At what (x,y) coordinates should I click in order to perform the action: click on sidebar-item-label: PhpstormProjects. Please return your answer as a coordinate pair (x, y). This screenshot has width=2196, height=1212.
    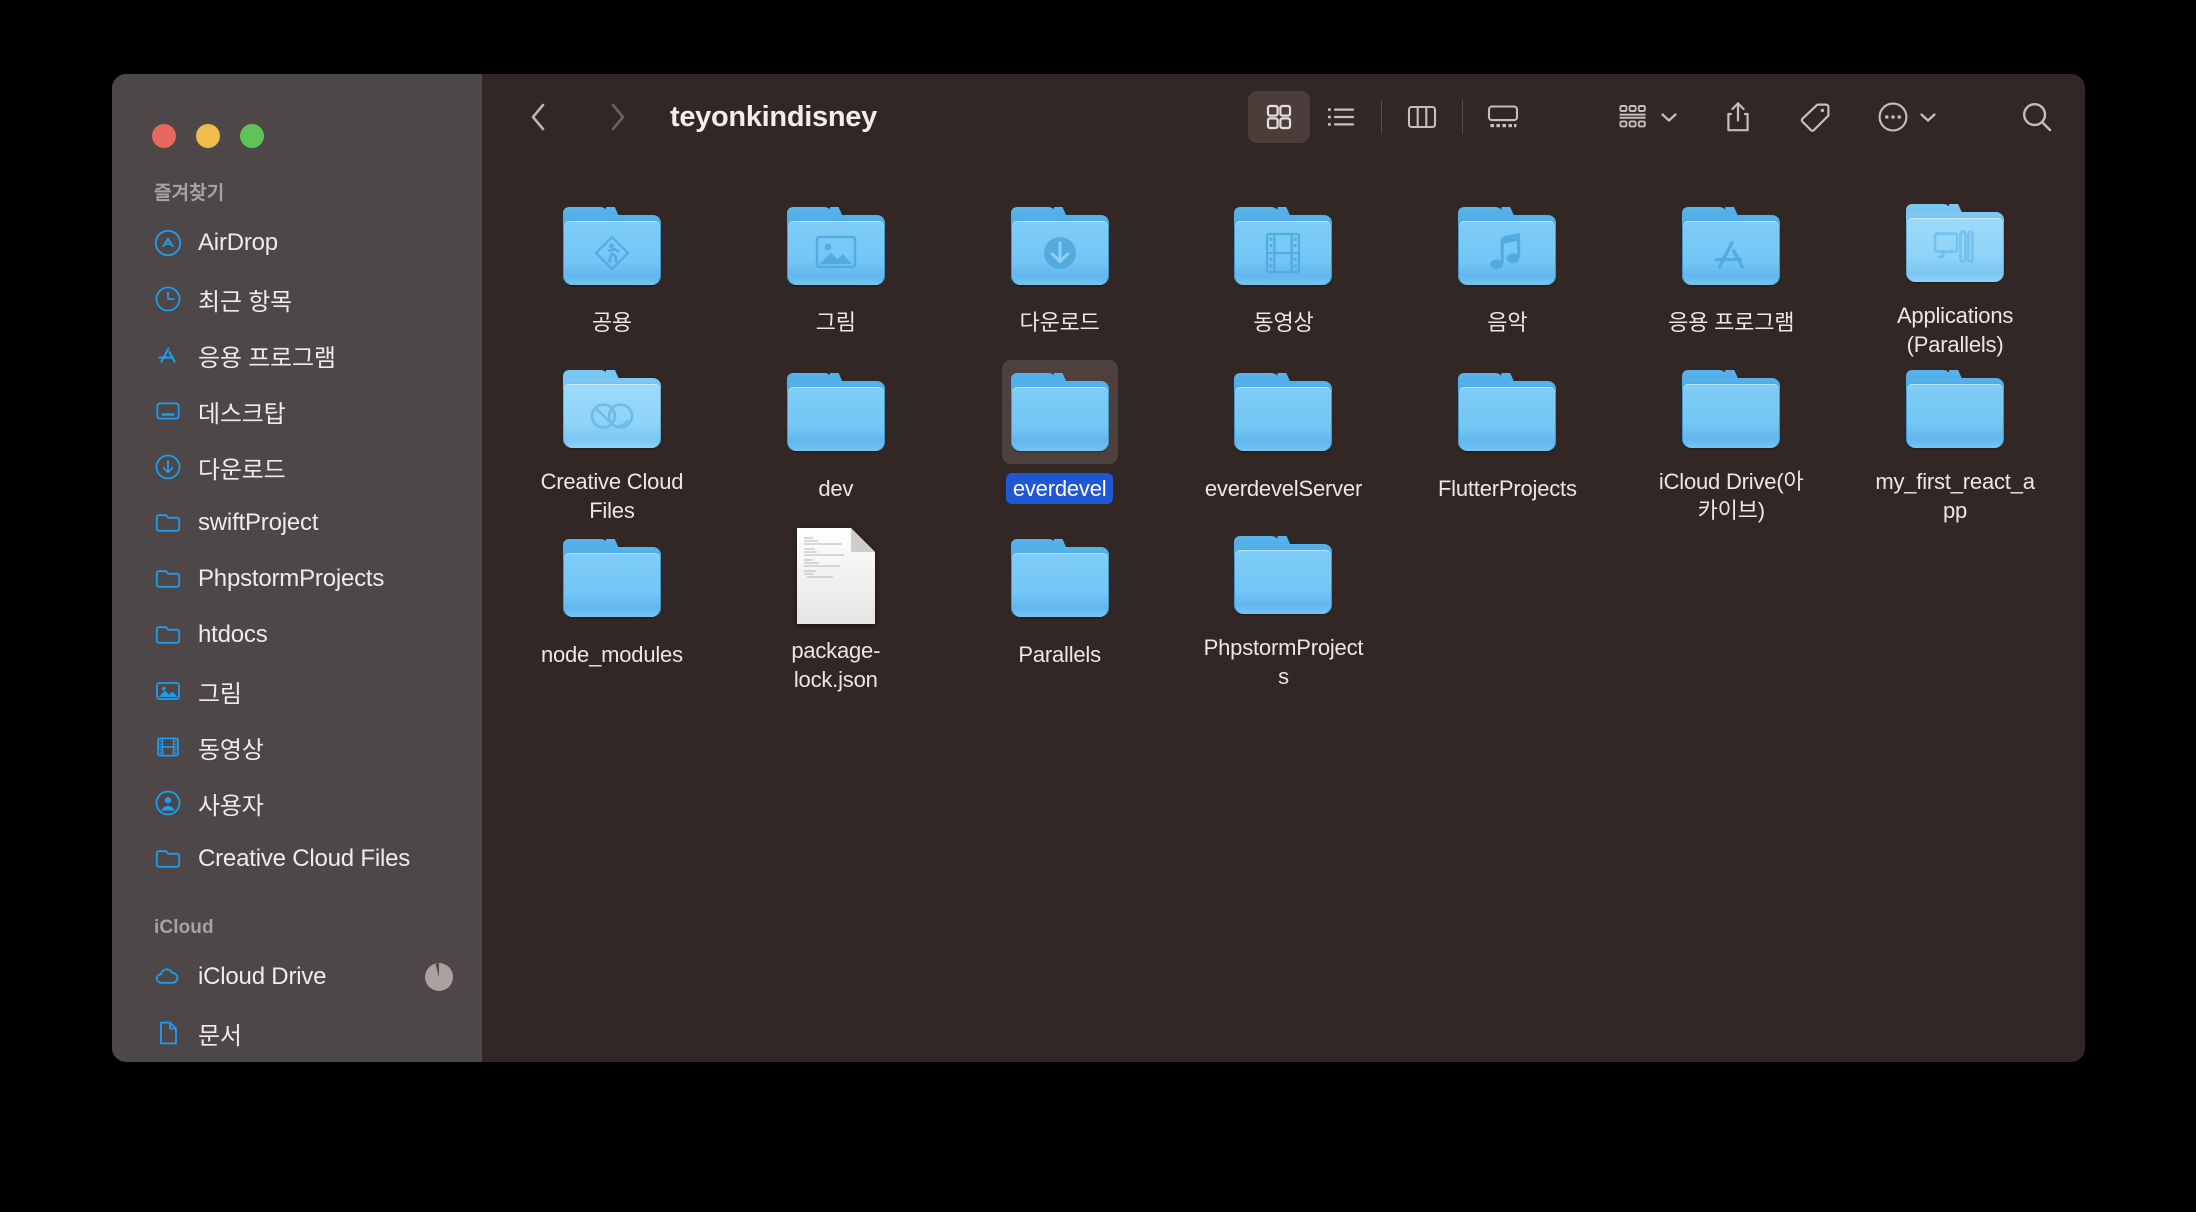
    Looking at the image, I should click on (291, 578).